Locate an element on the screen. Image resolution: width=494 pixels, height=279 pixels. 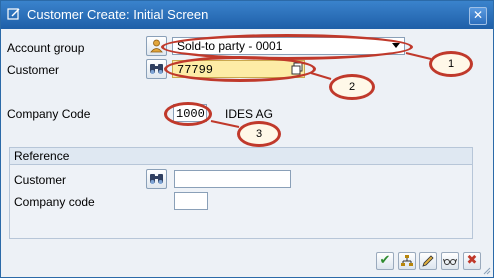
callout-bubble-1: 1 is located at coordinates (451, 64).